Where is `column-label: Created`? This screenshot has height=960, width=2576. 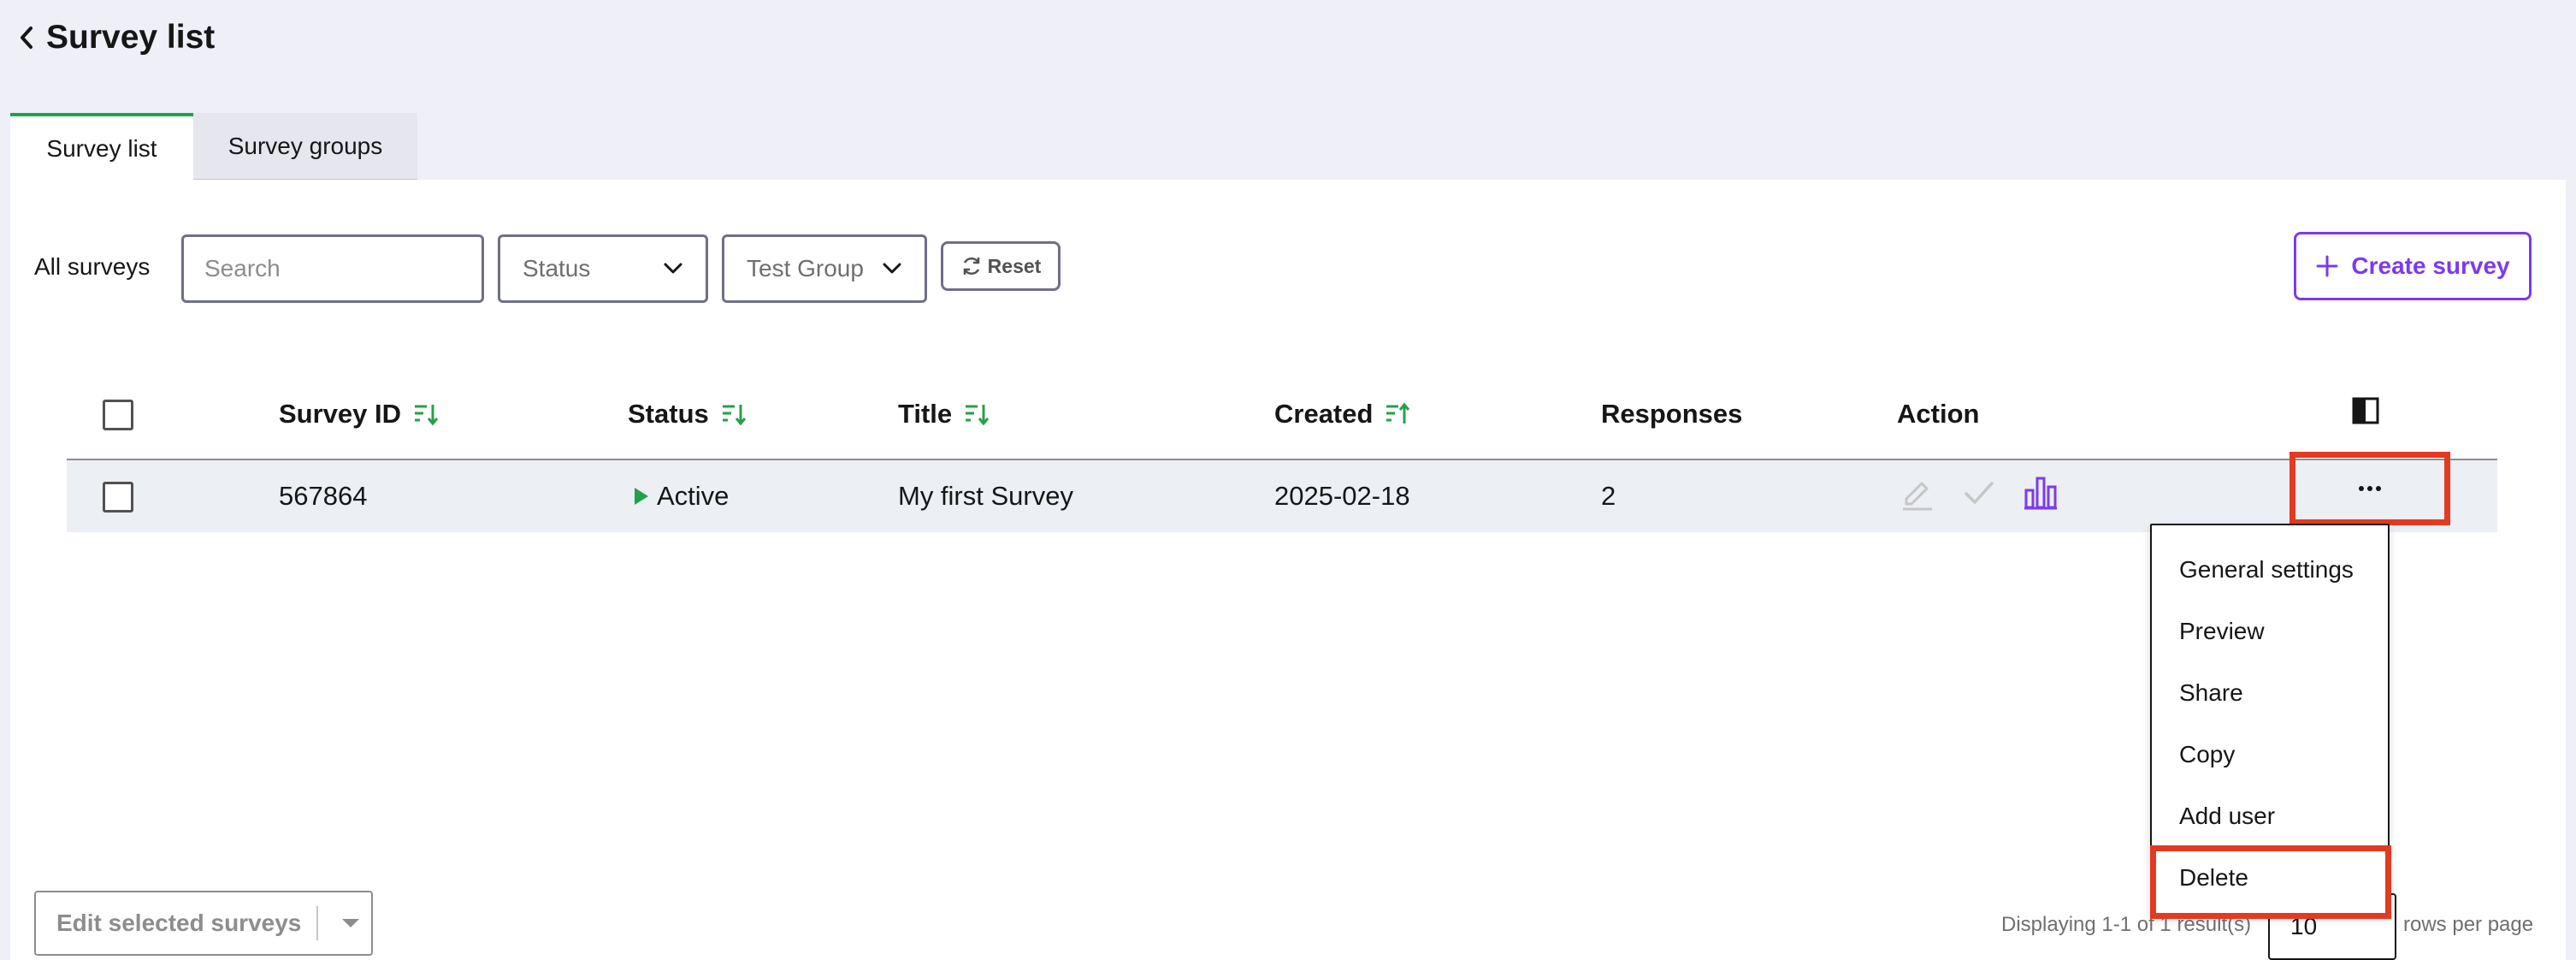
column-label: Created is located at coordinates (1324, 414).